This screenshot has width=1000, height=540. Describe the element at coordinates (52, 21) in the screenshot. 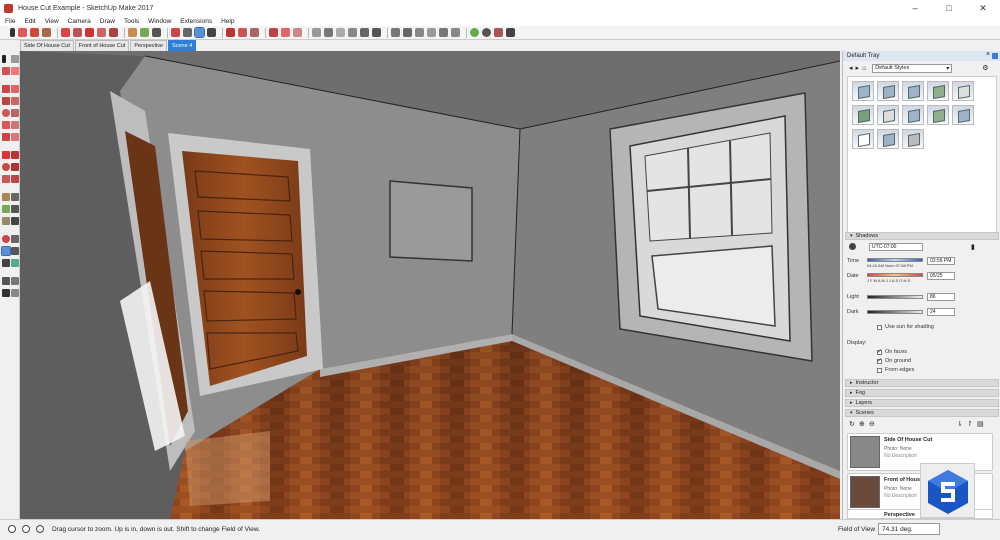

I see `menu-view: View` at that location.